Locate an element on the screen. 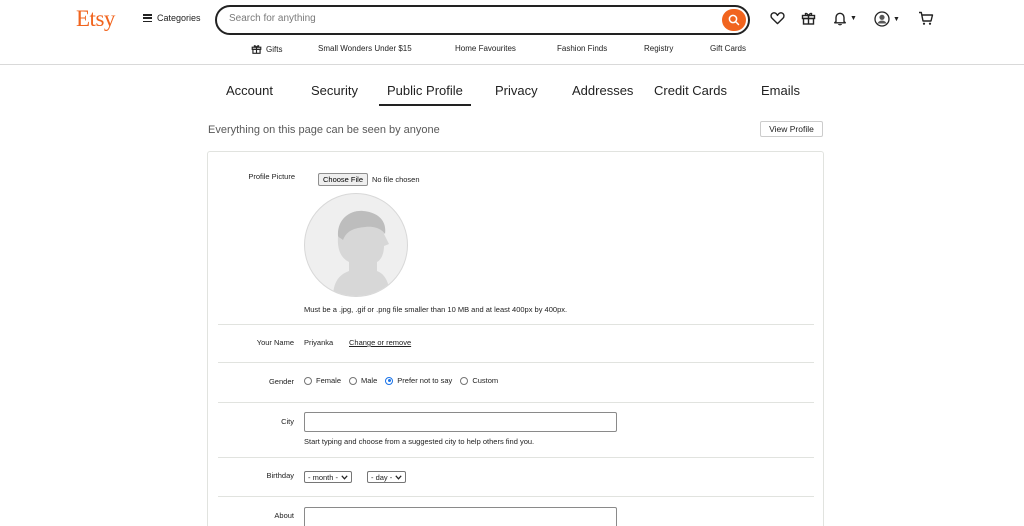 This screenshot has width=1024, height=526. tab-privacy: Privacy is located at coordinates (516, 90).